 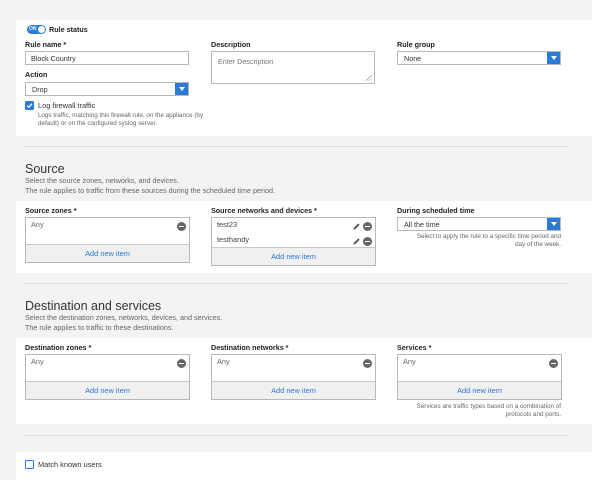 What do you see at coordinates (422, 224) in the screenshot?
I see `schedule-value: All the time` at bounding box center [422, 224].